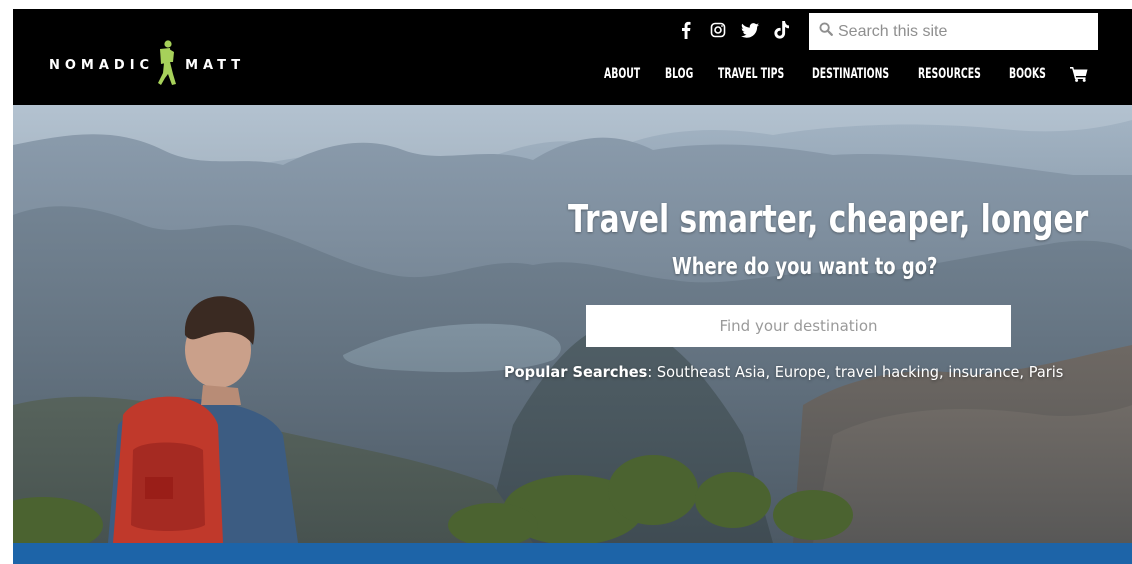 Image resolution: width=1132 pixels, height=564 pixels. I want to click on accent-bar, so click(572, 553).